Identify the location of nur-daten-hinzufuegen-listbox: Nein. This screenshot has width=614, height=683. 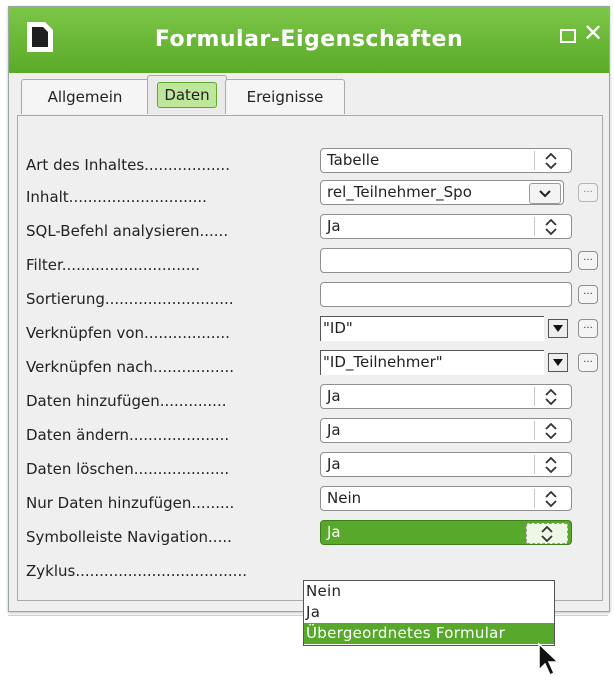
(446, 498).